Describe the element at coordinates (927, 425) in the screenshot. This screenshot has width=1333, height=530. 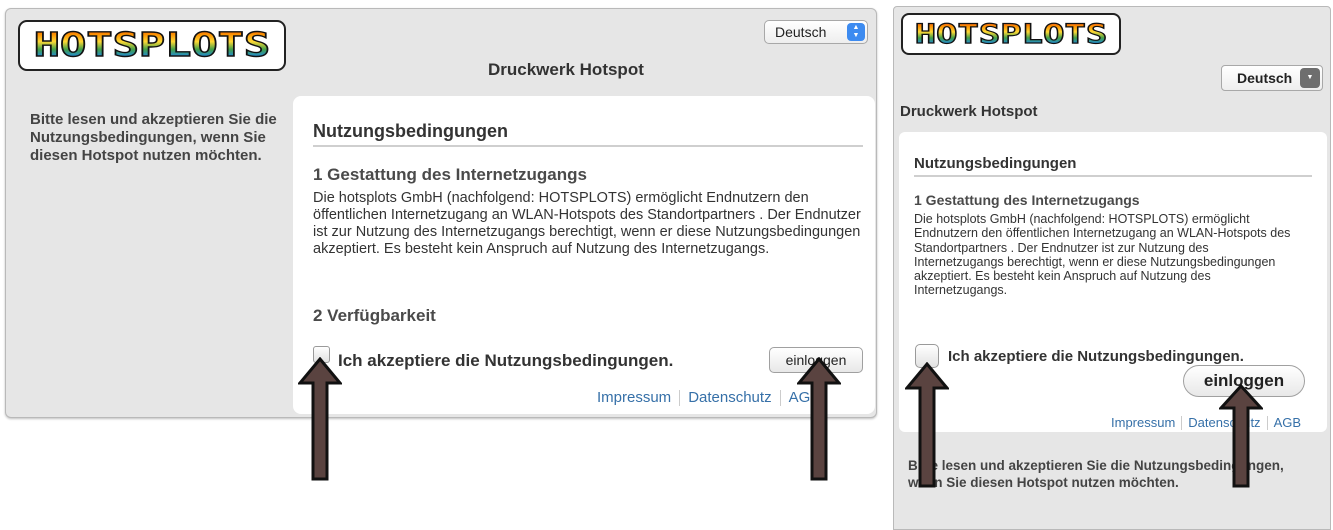
I see `arrow-to-checkbox-mobile` at that location.